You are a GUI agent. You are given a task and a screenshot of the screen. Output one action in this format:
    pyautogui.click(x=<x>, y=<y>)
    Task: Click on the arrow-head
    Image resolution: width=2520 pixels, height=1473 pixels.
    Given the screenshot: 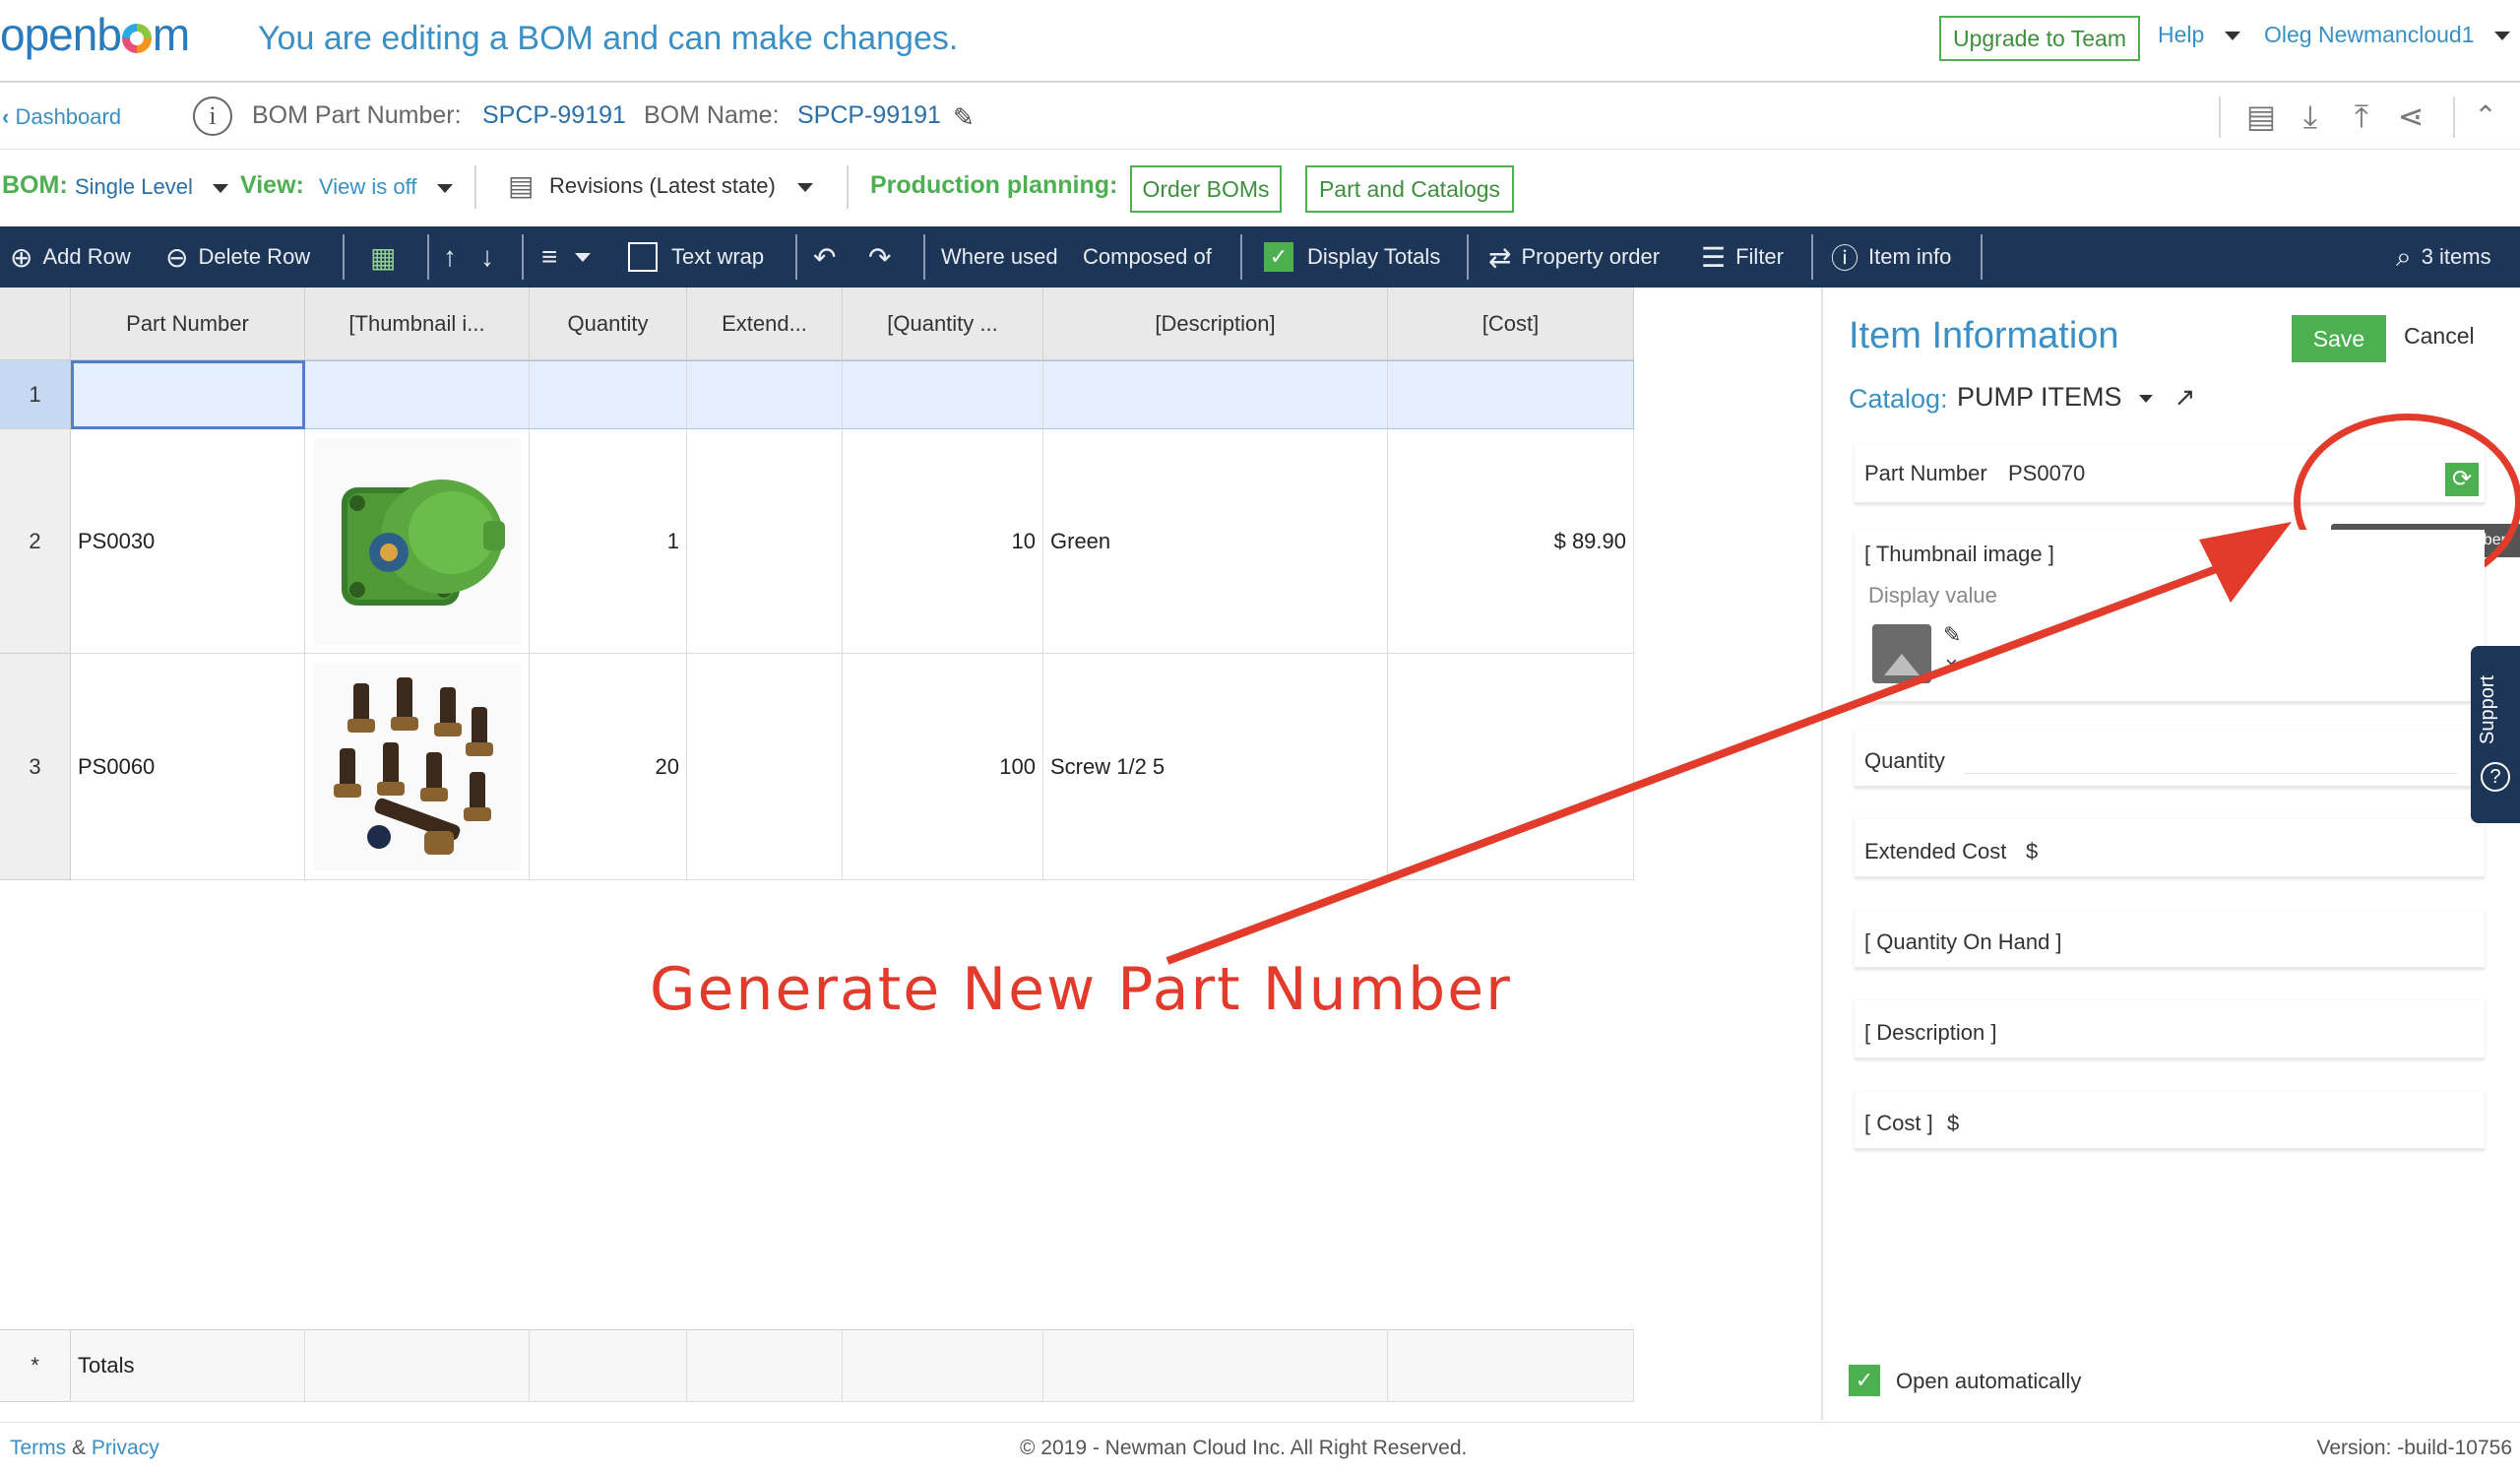 What is the action you would take?
    pyautogui.click(x=2245, y=562)
    